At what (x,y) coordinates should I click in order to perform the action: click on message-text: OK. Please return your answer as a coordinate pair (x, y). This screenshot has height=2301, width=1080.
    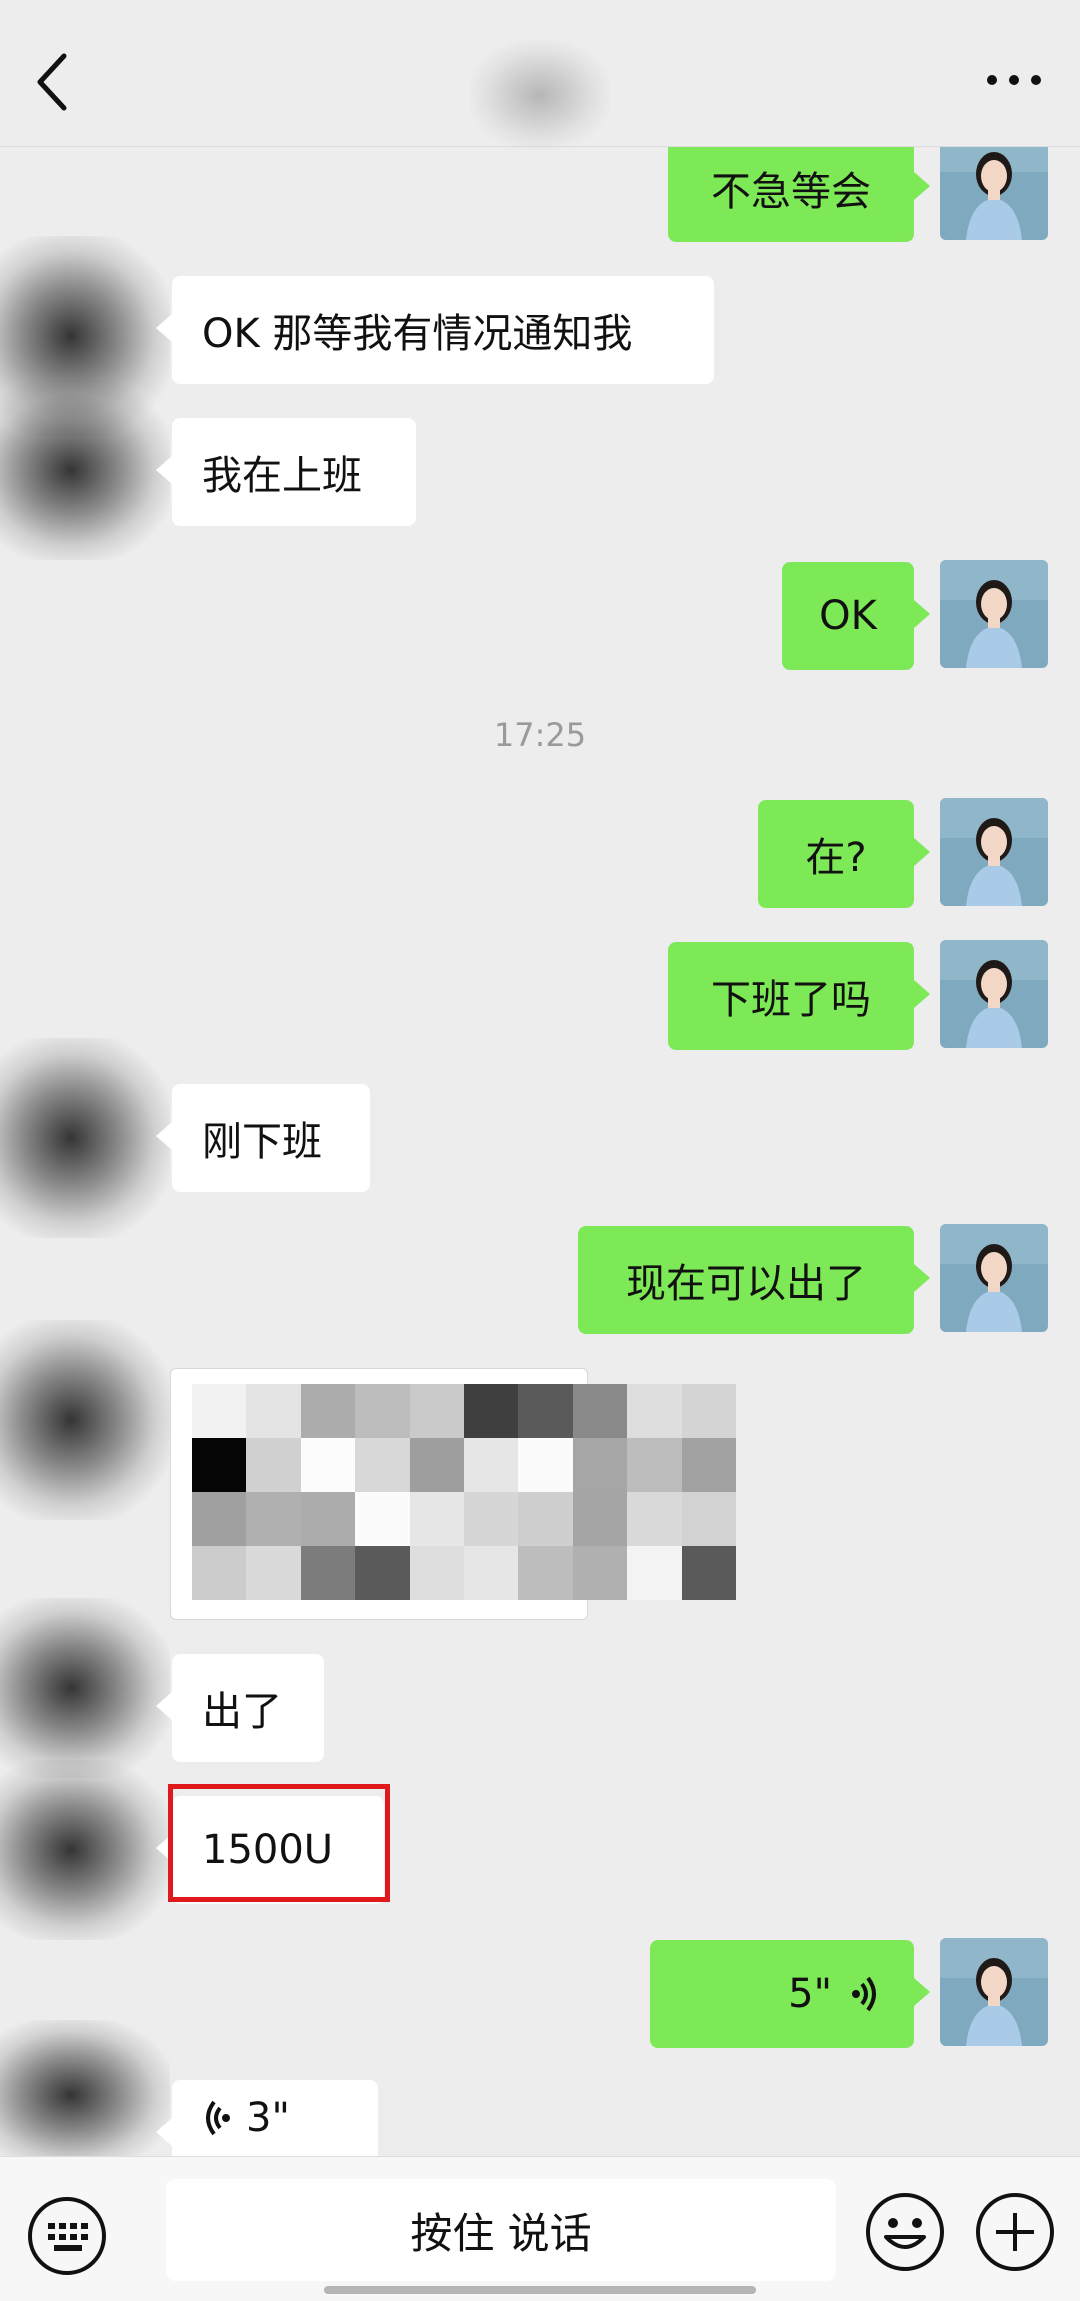
    Looking at the image, I should click on (848, 616).